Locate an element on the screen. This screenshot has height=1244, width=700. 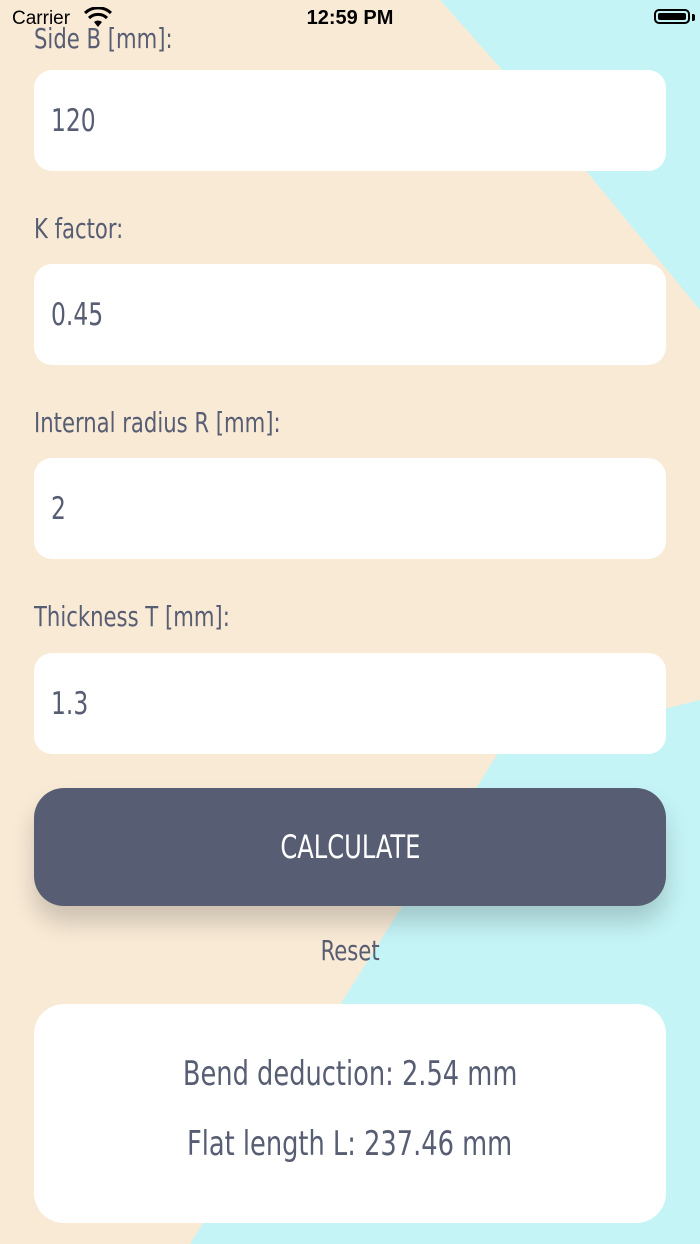
reset-link: Reset is located at coordinates (350, 950).